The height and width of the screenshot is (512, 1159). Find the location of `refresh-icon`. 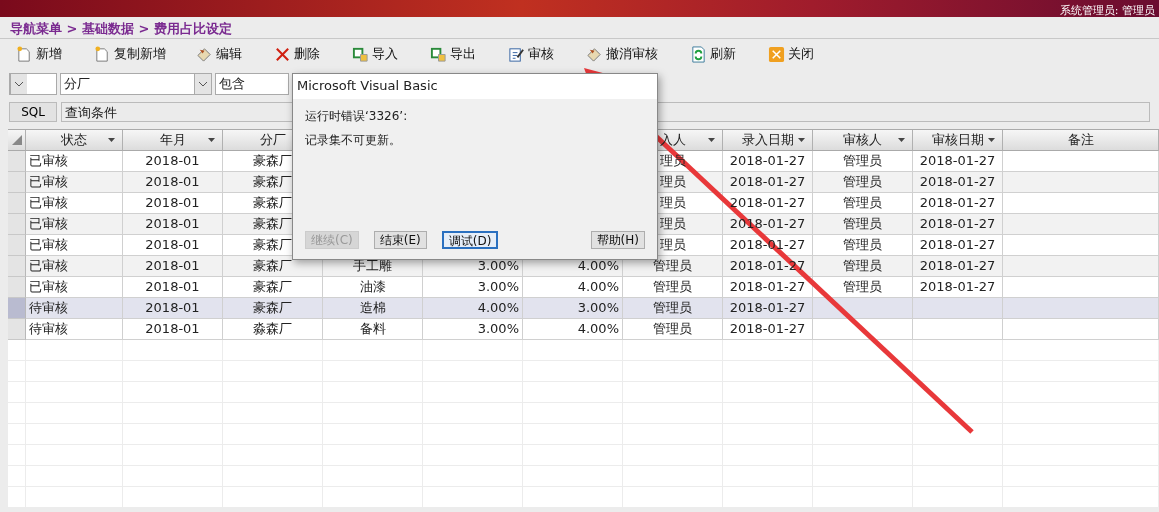

refresh-icon is located at coordinates (698, 54).